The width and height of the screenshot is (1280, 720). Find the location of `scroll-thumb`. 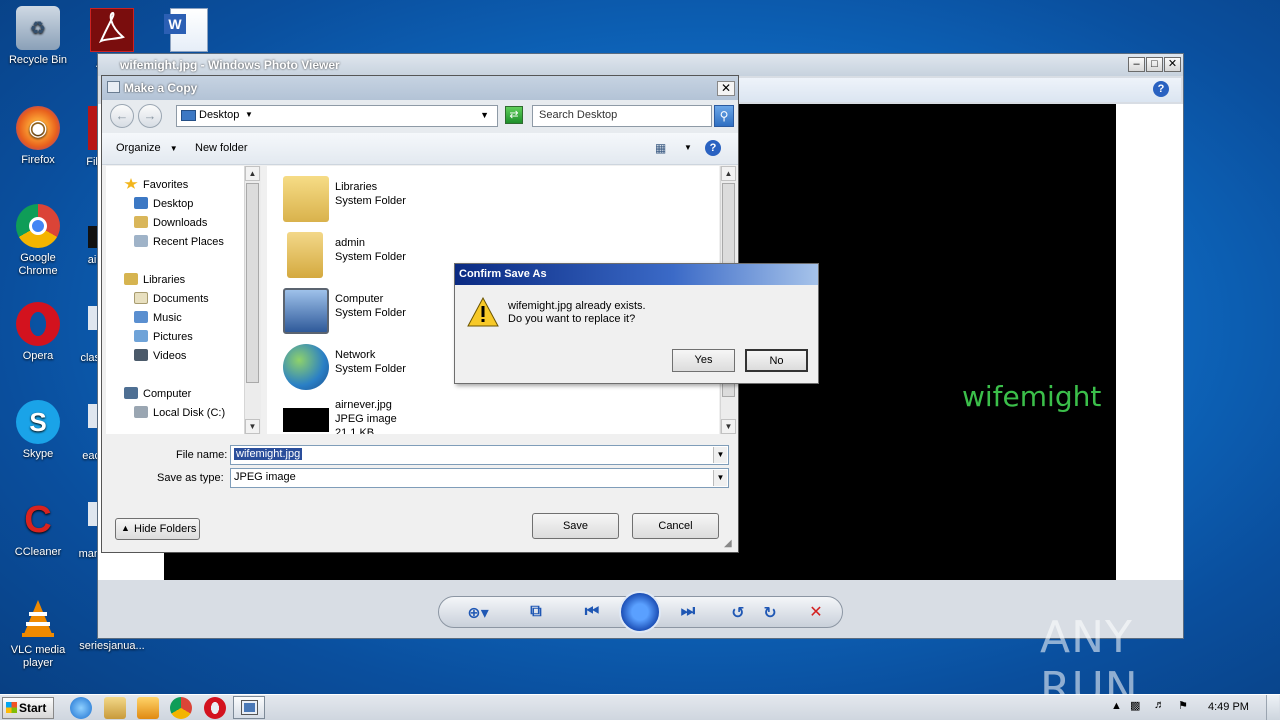

scroll-thumb is located at coordinates (252, 283).